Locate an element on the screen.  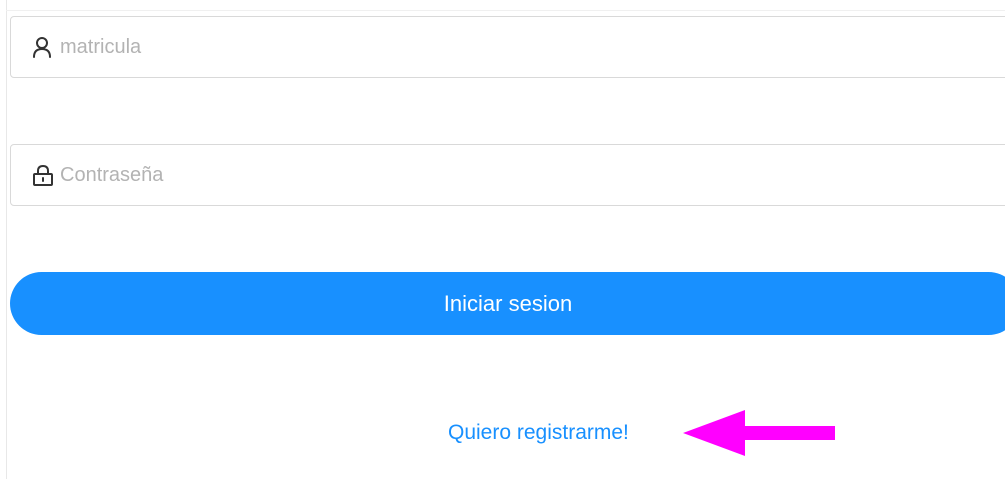
username-field is located at coordinates (507, 47).